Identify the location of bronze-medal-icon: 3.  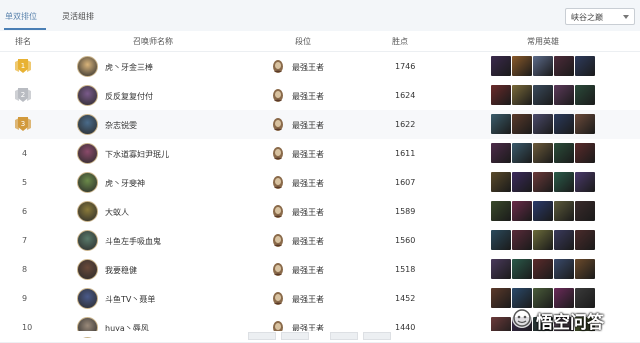
(23, 124).